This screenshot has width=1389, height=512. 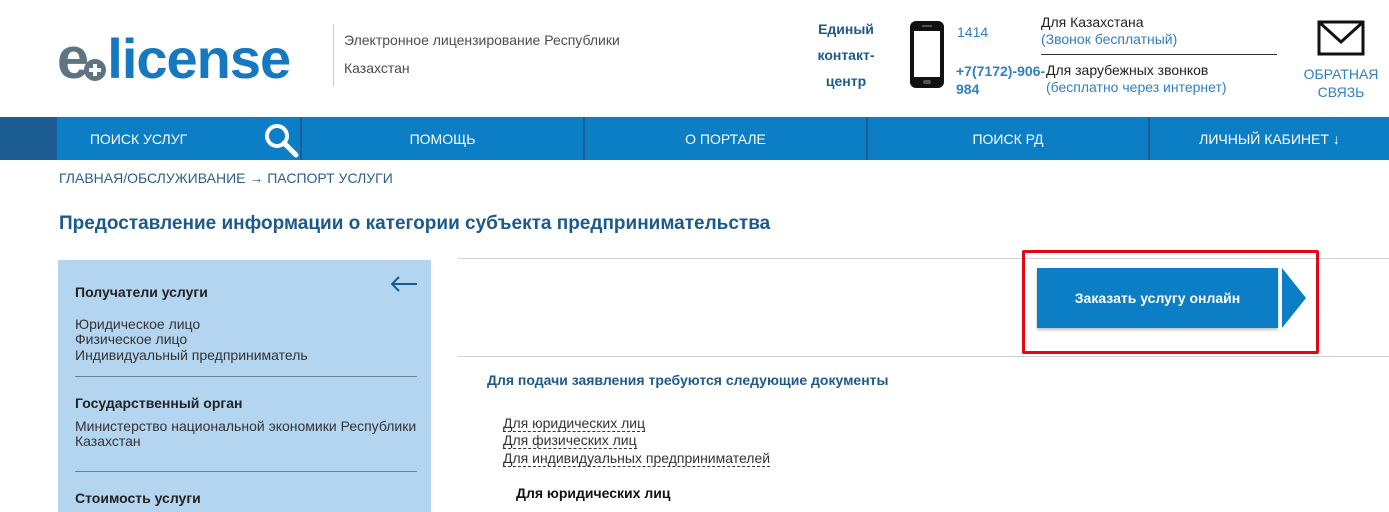 What do you see at coordinates (923, 356) in the screenshot?
I see `content-divider` at bounding box center [923, 356].